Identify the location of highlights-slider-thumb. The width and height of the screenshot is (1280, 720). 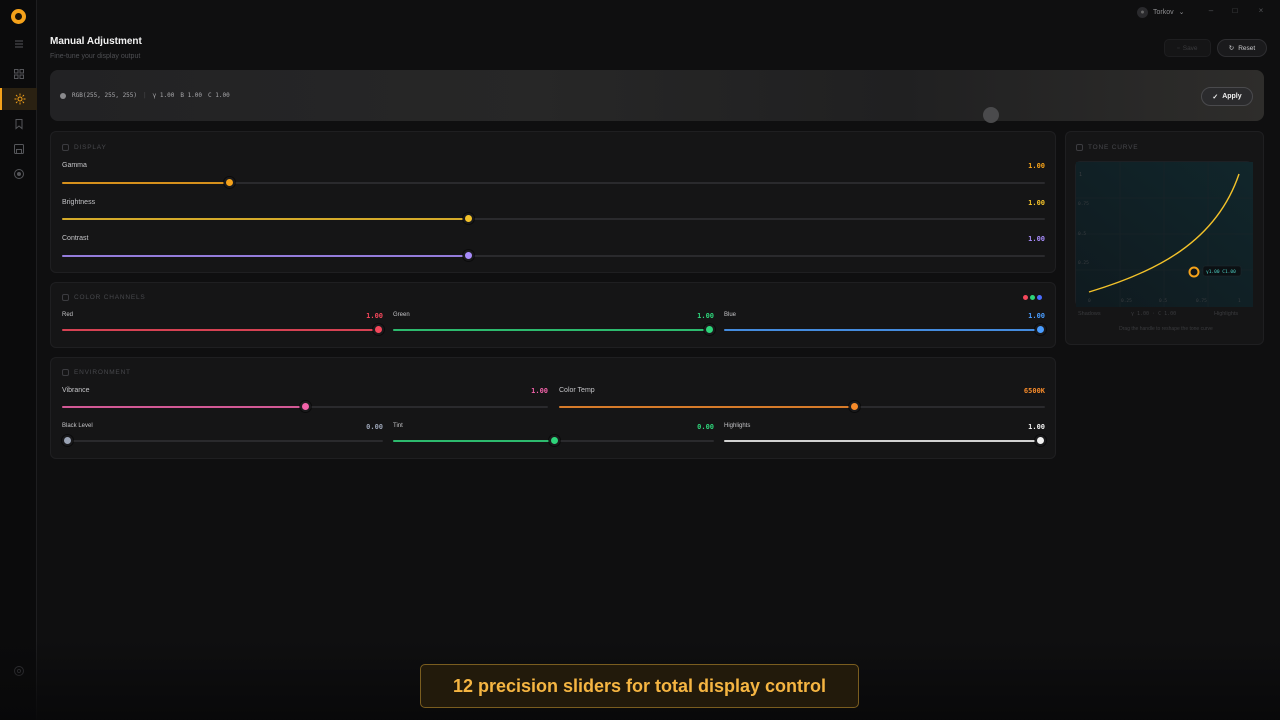
(1040, 440).